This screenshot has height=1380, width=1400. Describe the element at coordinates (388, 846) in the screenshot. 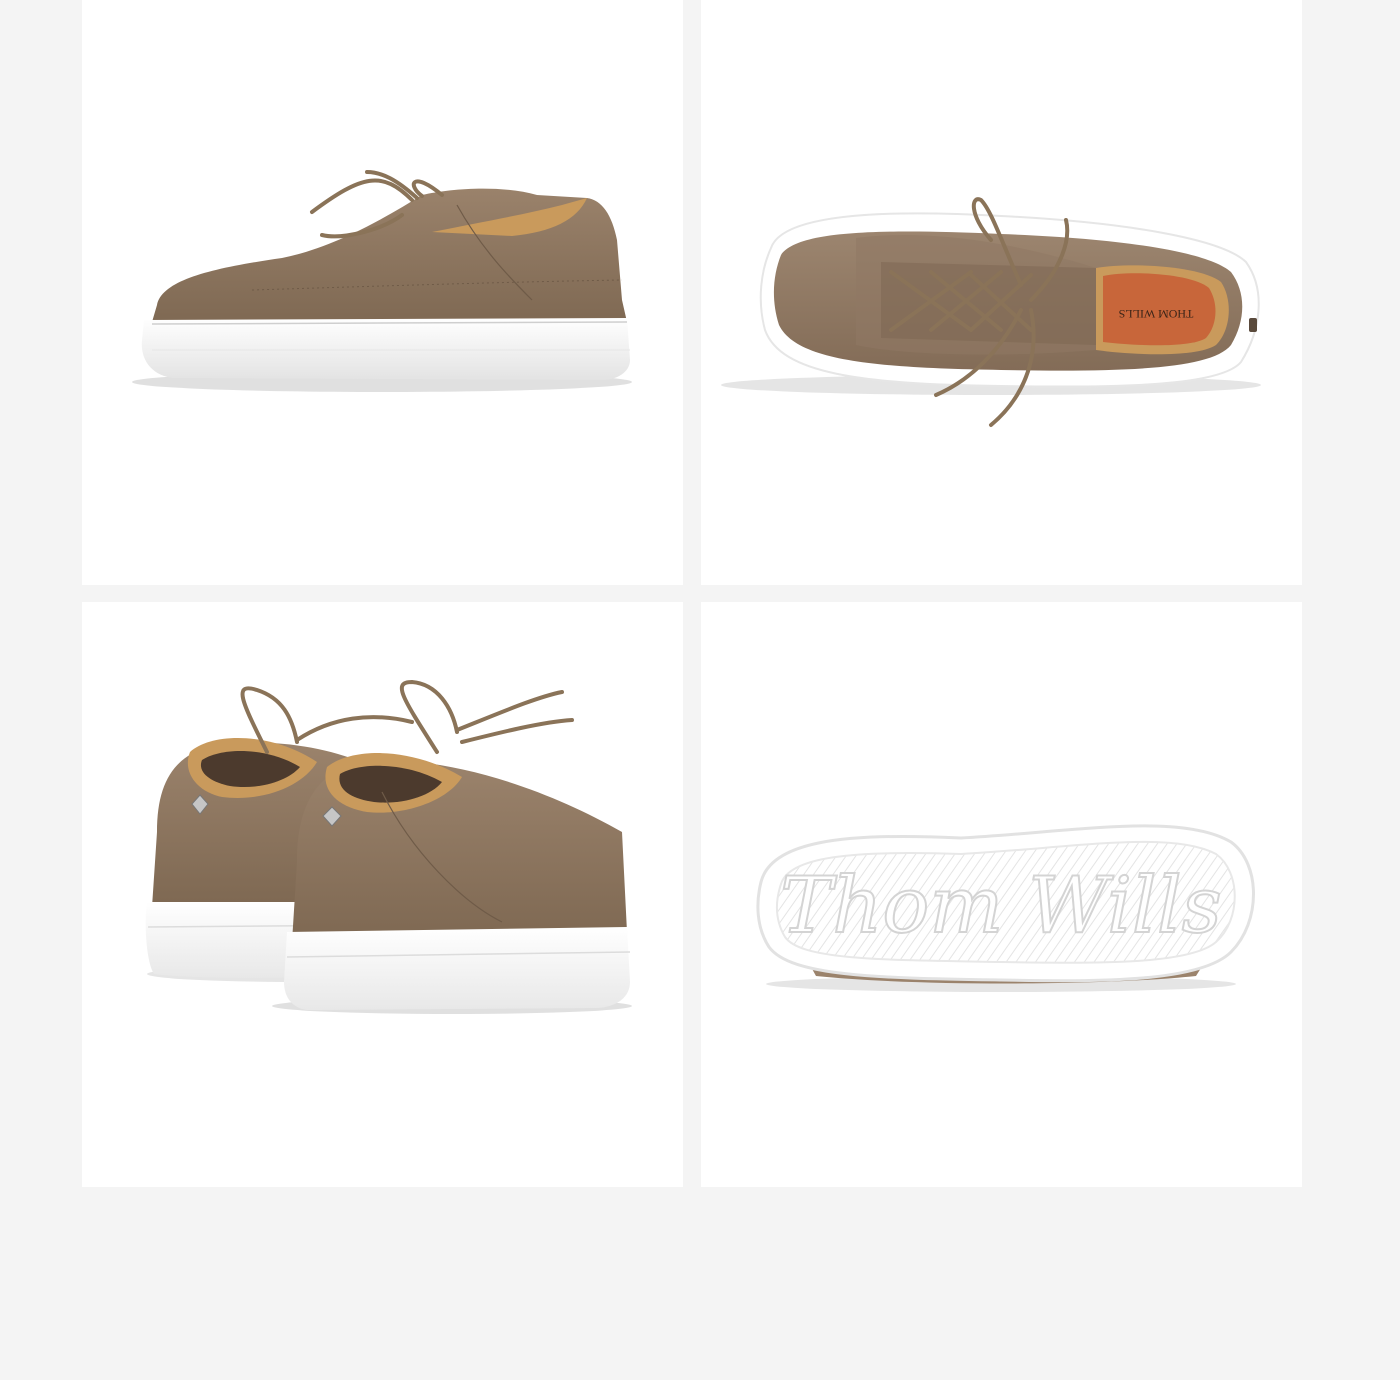

I see `sneaker-pair-back-view` at that location.